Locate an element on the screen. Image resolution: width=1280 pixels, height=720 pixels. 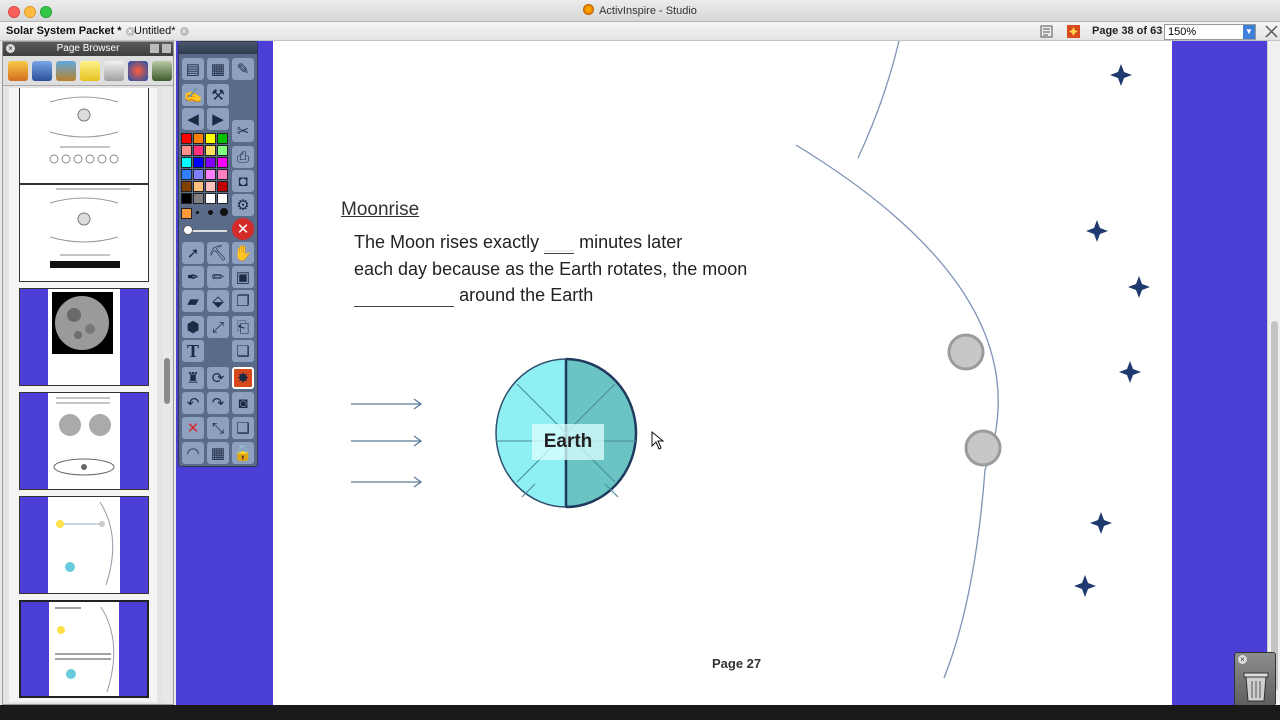
pen-width-medium is located at coordinates (210, 212).